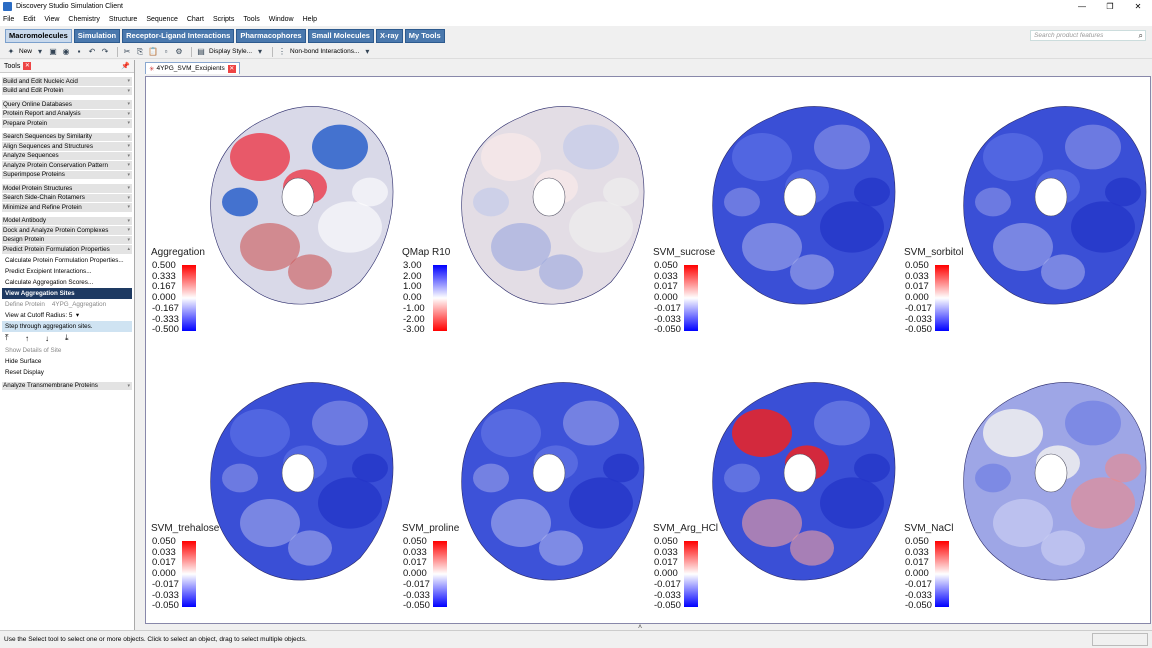  I want to click on copy-icon: ⎘, so click(140, 52).